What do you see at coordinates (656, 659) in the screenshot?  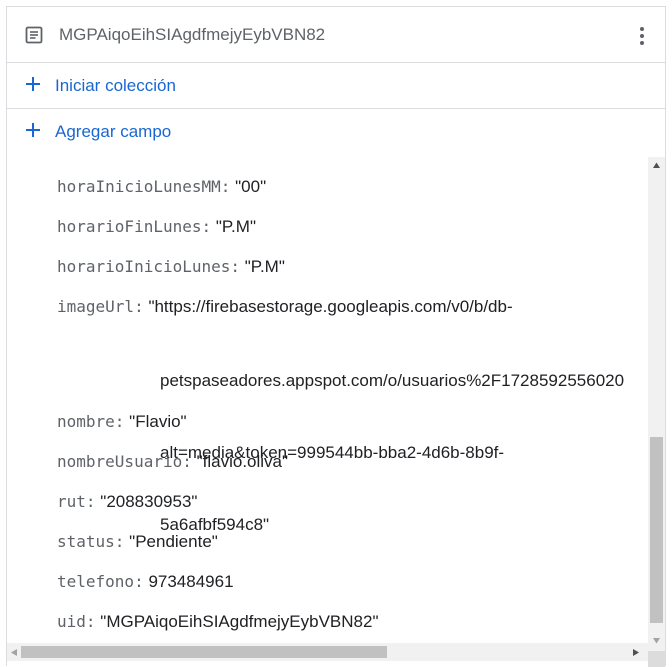 I see `scrollbar-corner` at bounding box center [656, 659].